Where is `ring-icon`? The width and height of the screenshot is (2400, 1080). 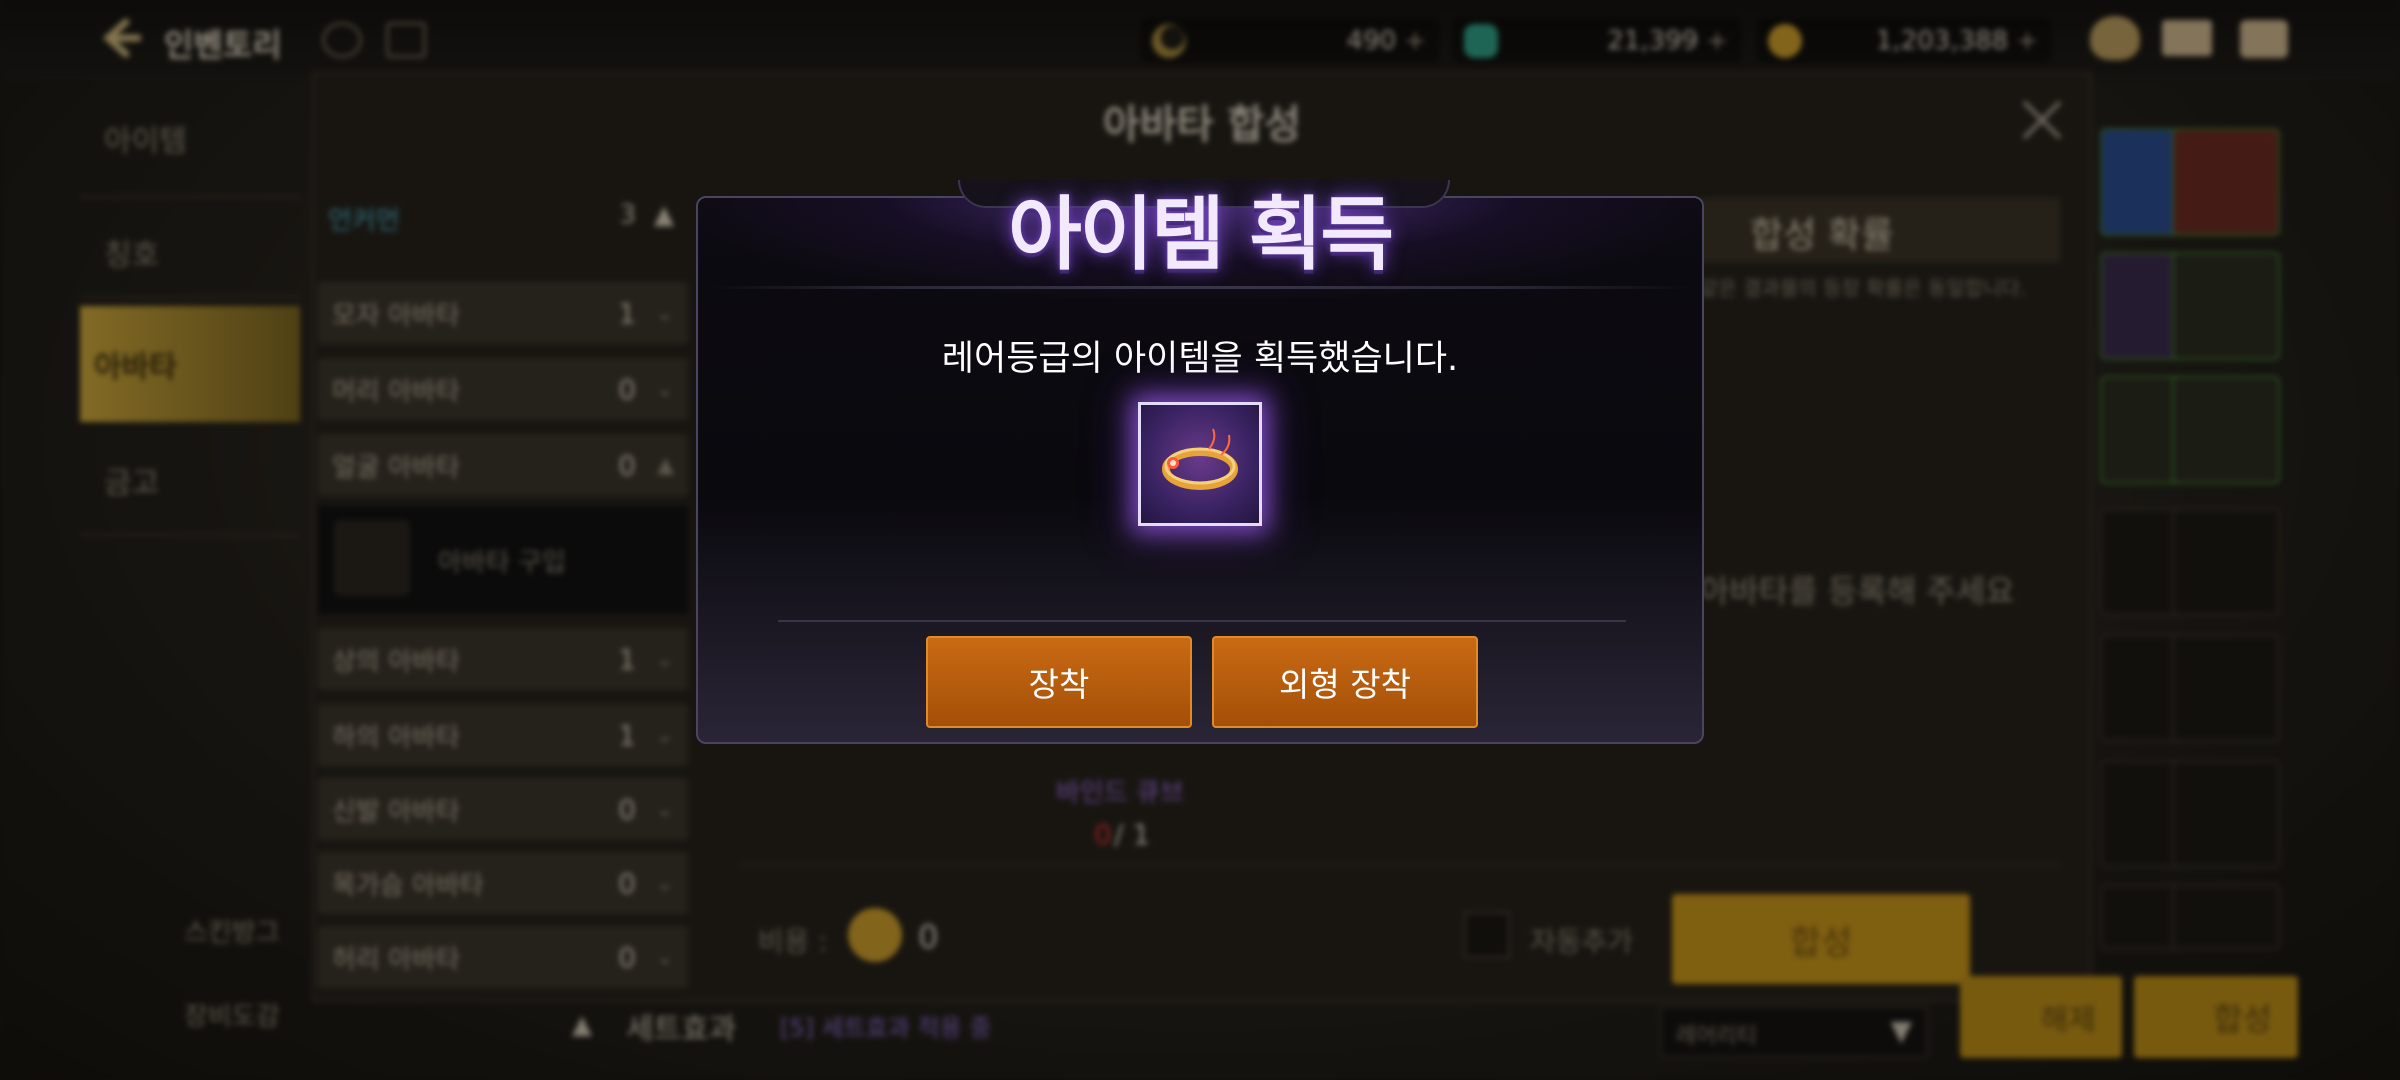 ring-icon is located at coordinates (1200, 464).